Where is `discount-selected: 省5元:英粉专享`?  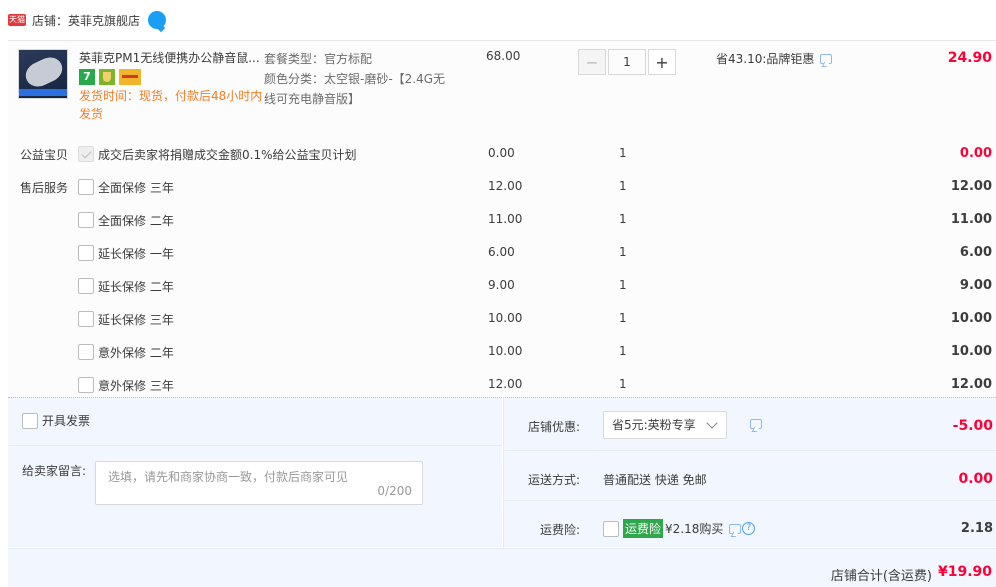
discount-selected: 省5元:英粉专享 is located at coordinates (654, 425).